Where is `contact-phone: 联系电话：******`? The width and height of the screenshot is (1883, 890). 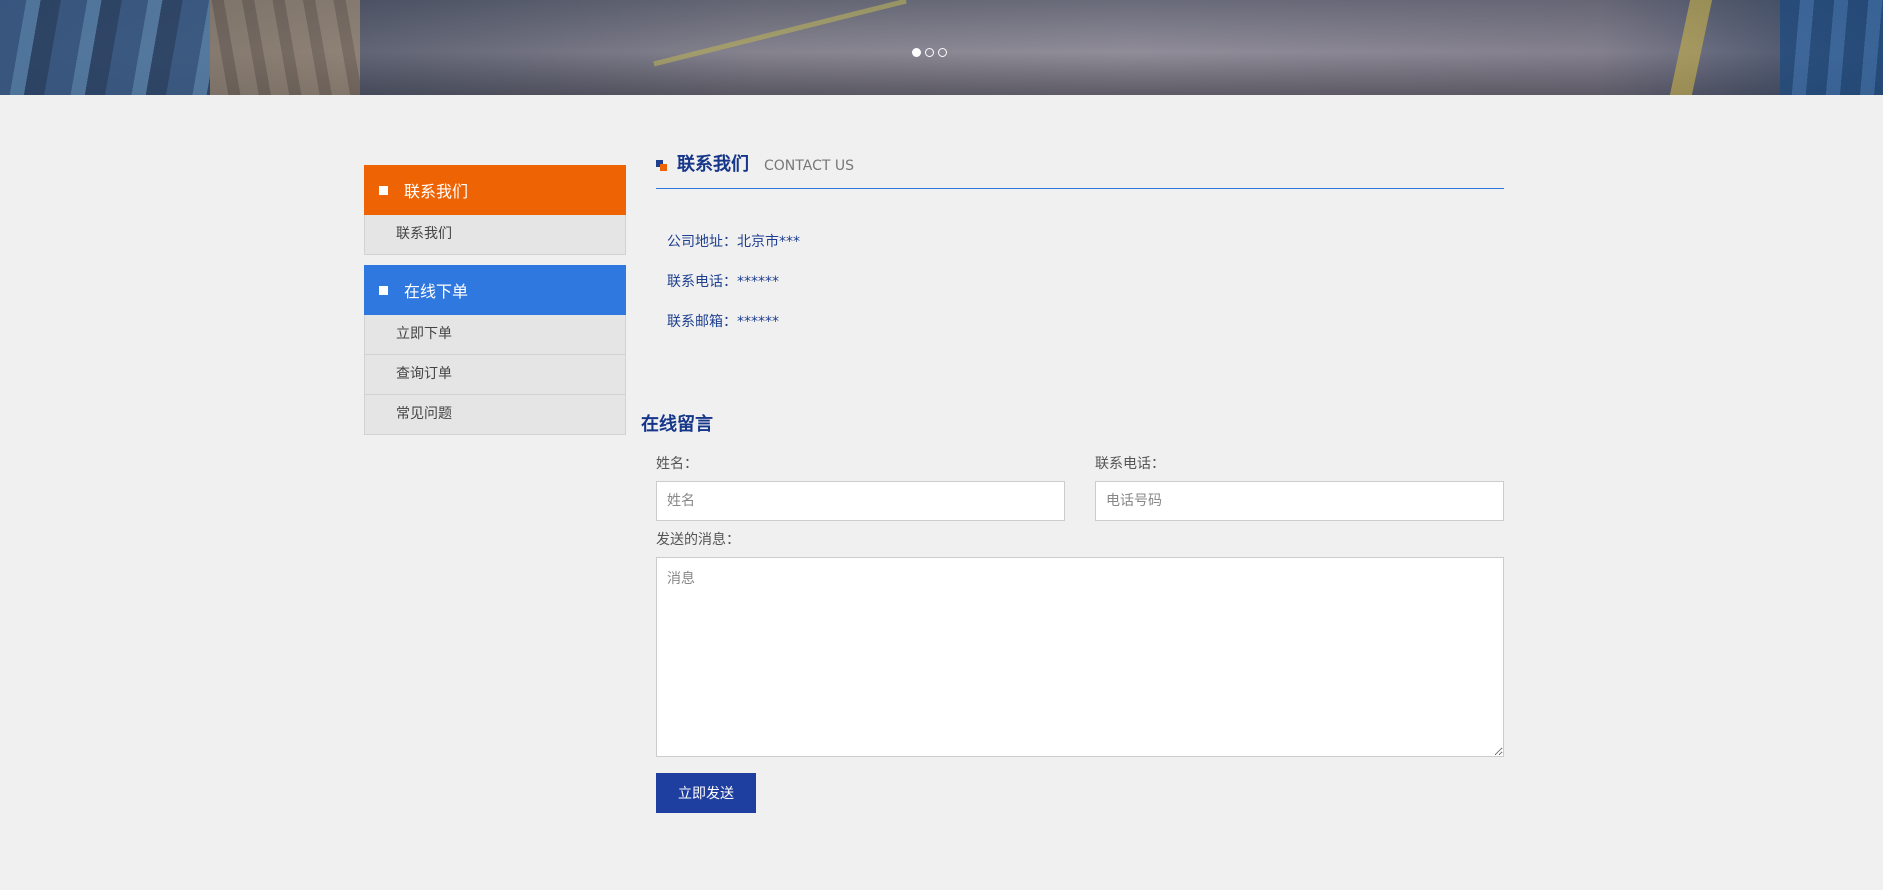 contact-phone: 联系电话：****** is located at coordinates (723, 282).